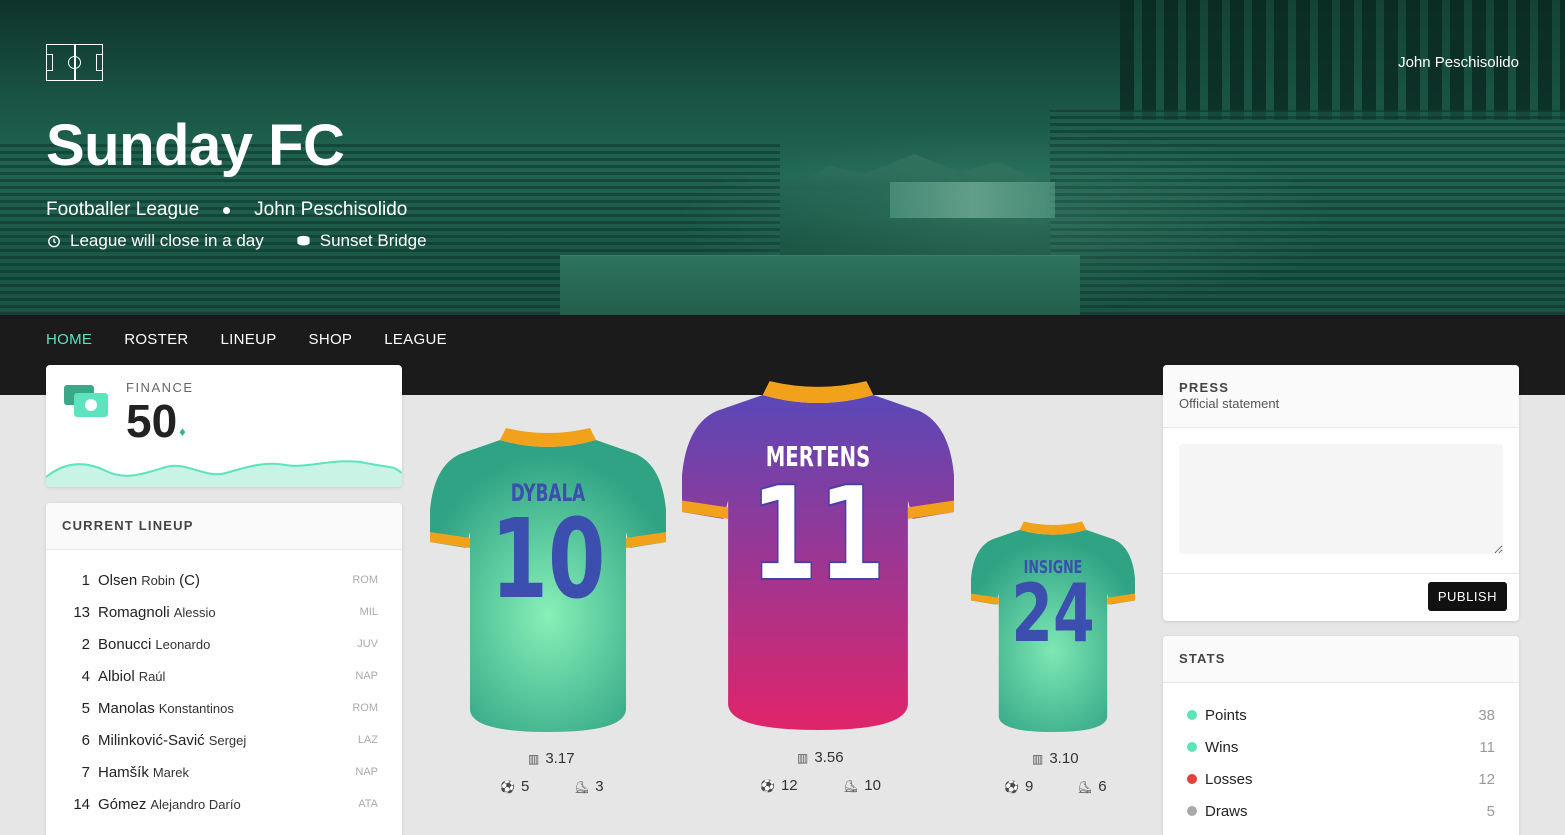  What do you see at coordinates (221, 644) in the screenshot?
I see `lineup-row: 2 Bonucci Leonardo JUV` at bounding box center [221, 644].